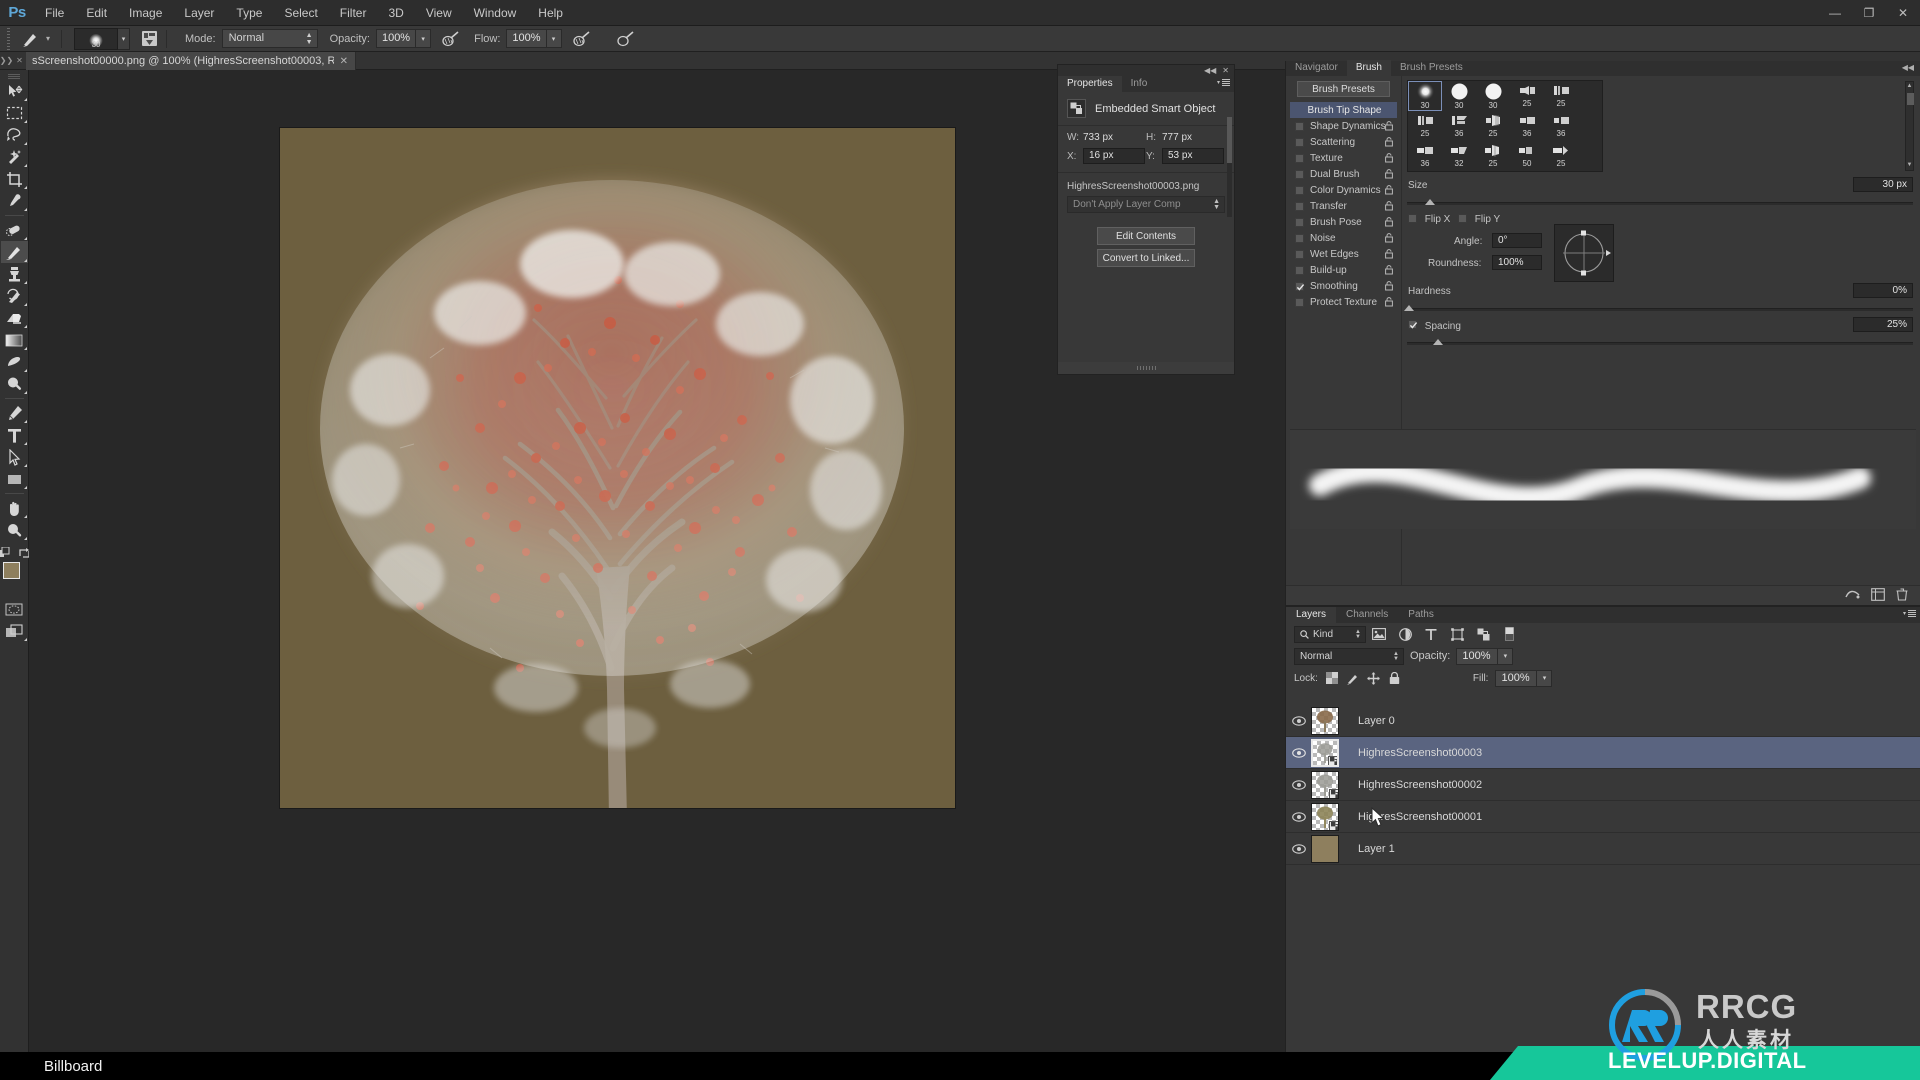  I want to click on layer-filter-kind-select: Kind ▲ ▼, so click(1330, 634).